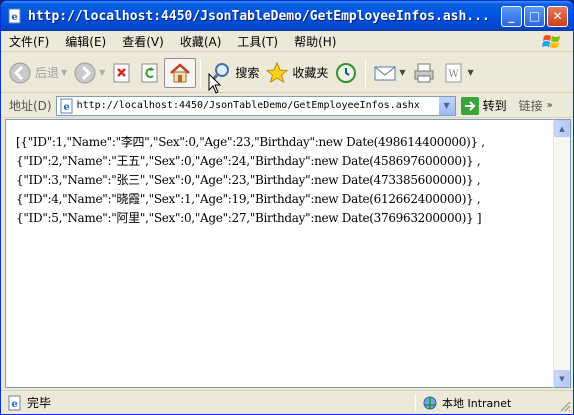  What do you see at coordinates (315, 41) in the screenshot?
I see `menu-help: 帮助(H)` at bounding box center [315, 41].